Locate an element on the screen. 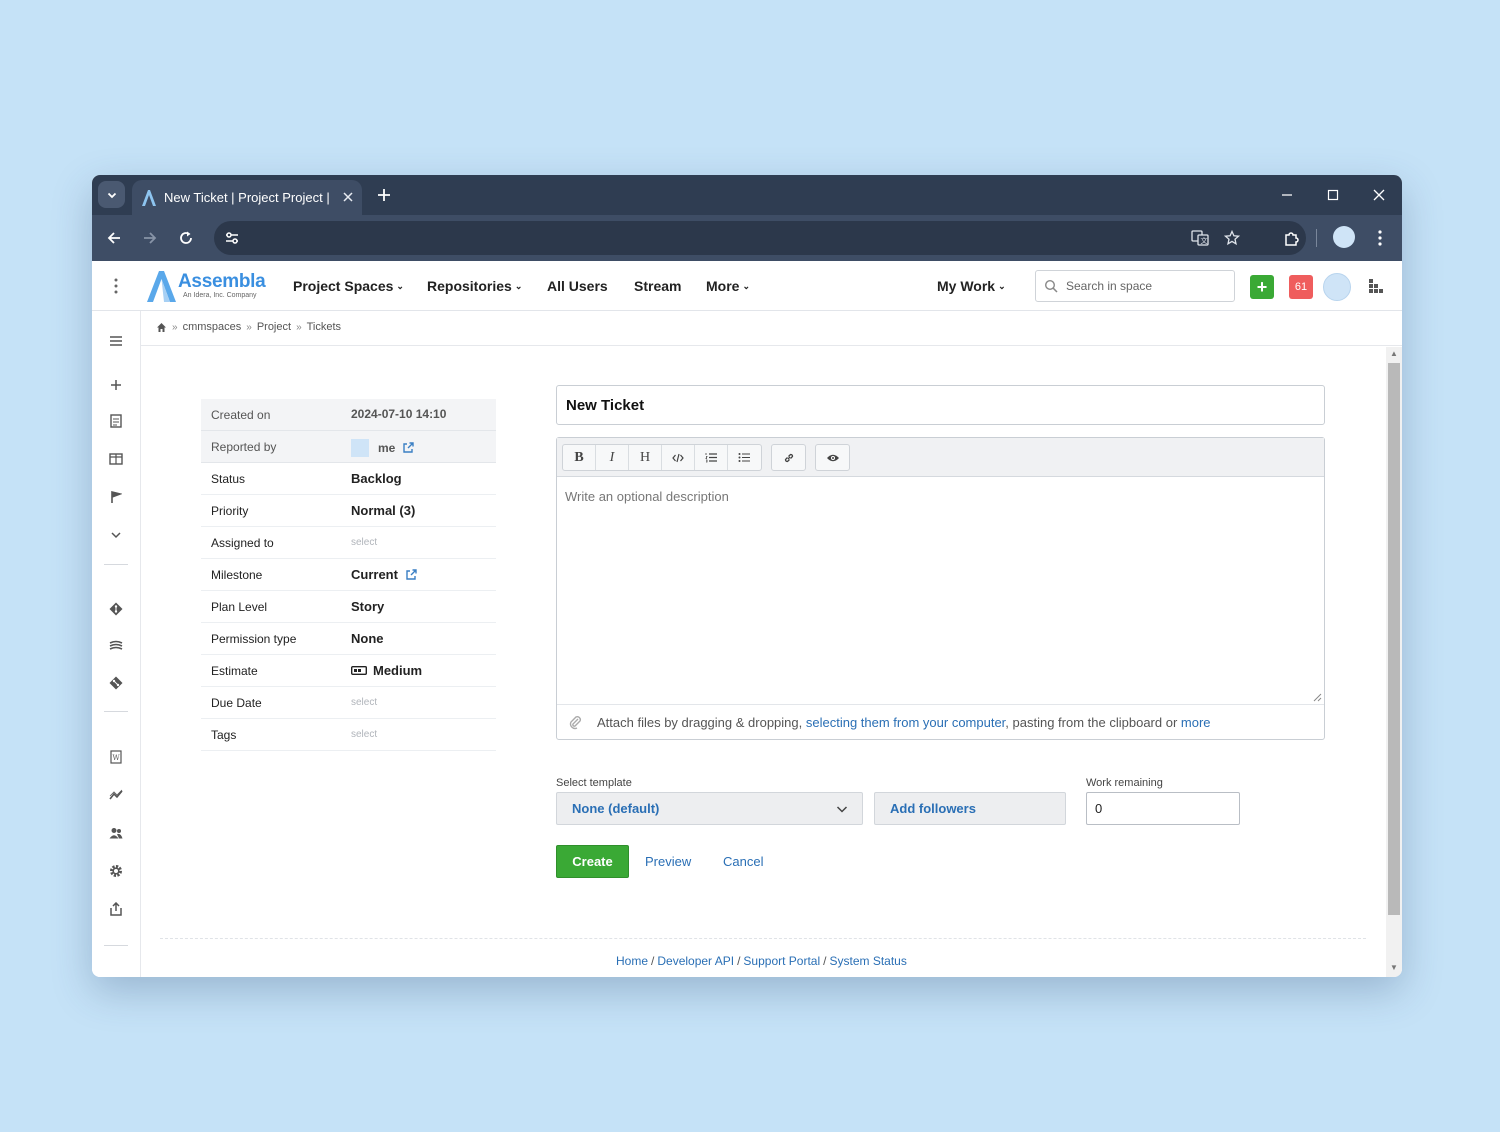 The width and height of the screenshot is (1500, 1132). ordered-list-icon is located at coordinates (710, 458).